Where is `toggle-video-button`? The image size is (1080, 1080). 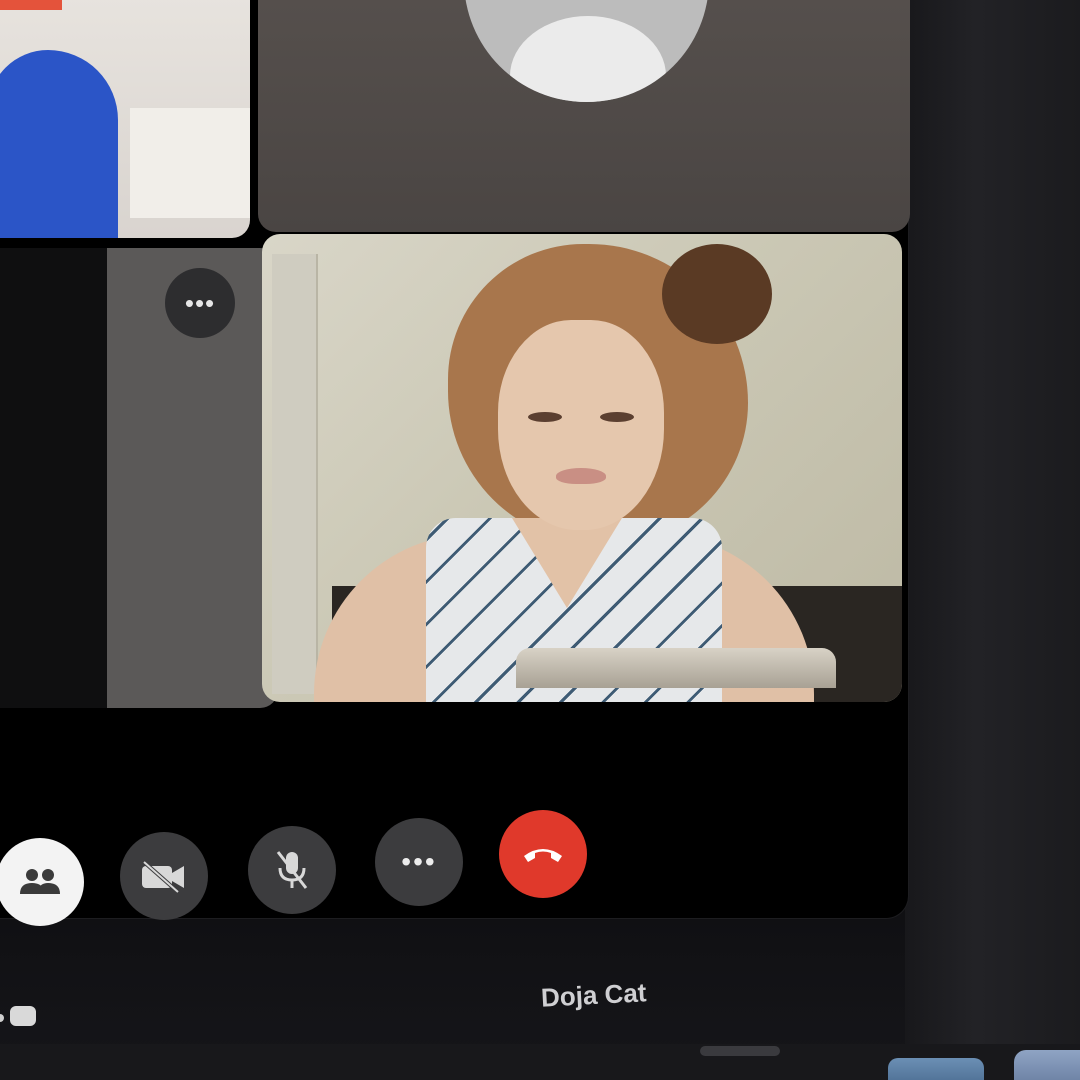
toggle-video-button is located at coordinates (164, 876).